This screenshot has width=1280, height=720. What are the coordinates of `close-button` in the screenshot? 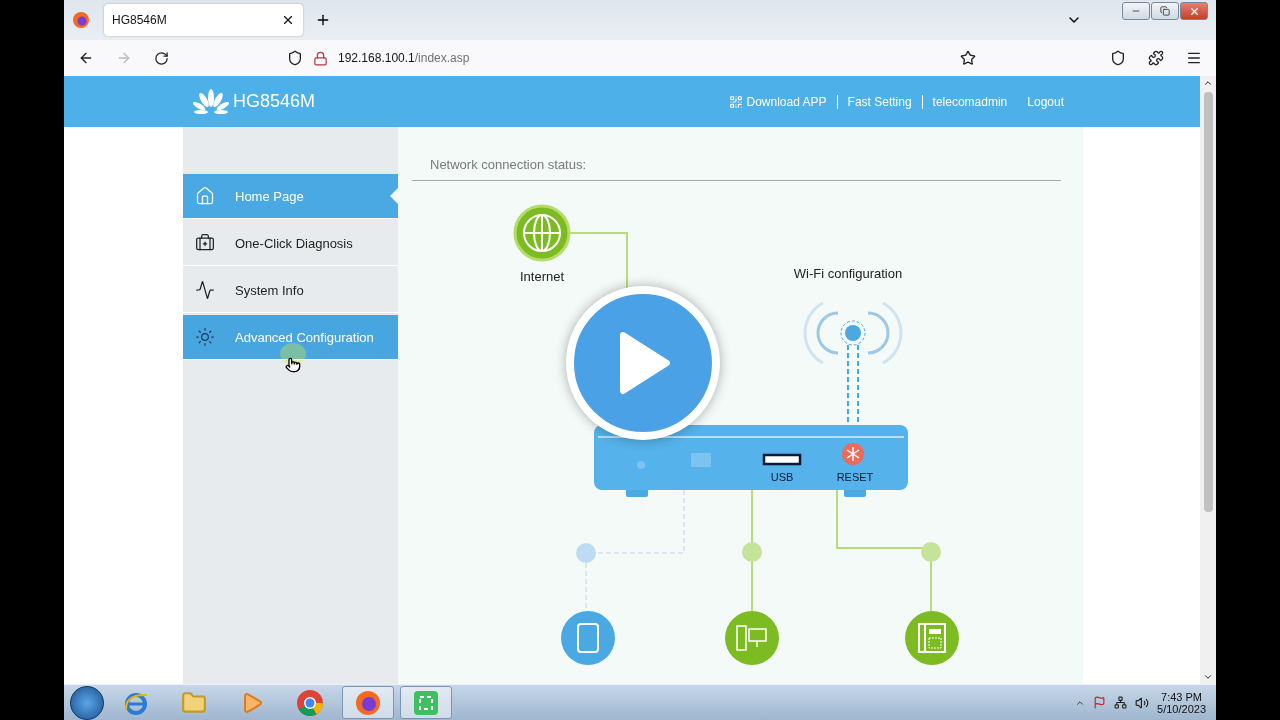 It's located at (1194, 11).